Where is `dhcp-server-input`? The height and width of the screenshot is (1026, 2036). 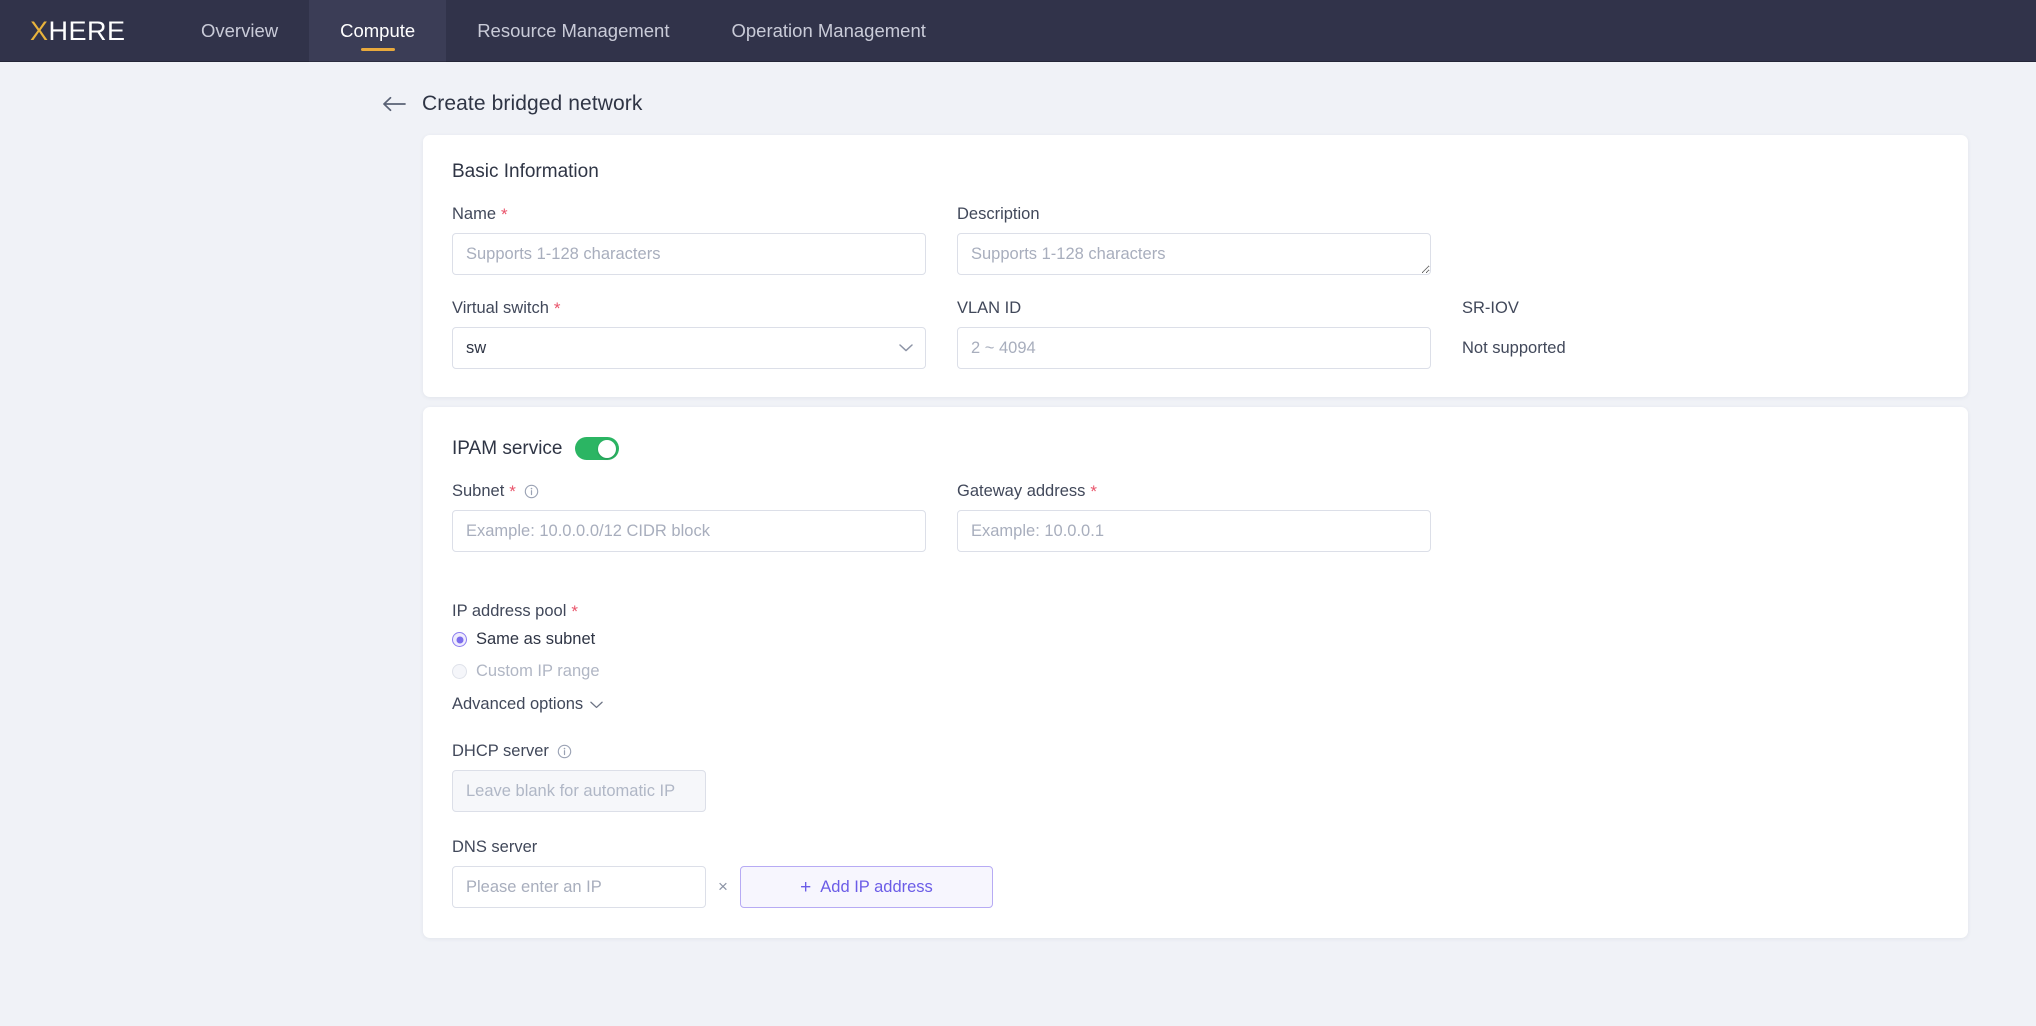 dhcp-server-input is located at coordinates (579, 791).